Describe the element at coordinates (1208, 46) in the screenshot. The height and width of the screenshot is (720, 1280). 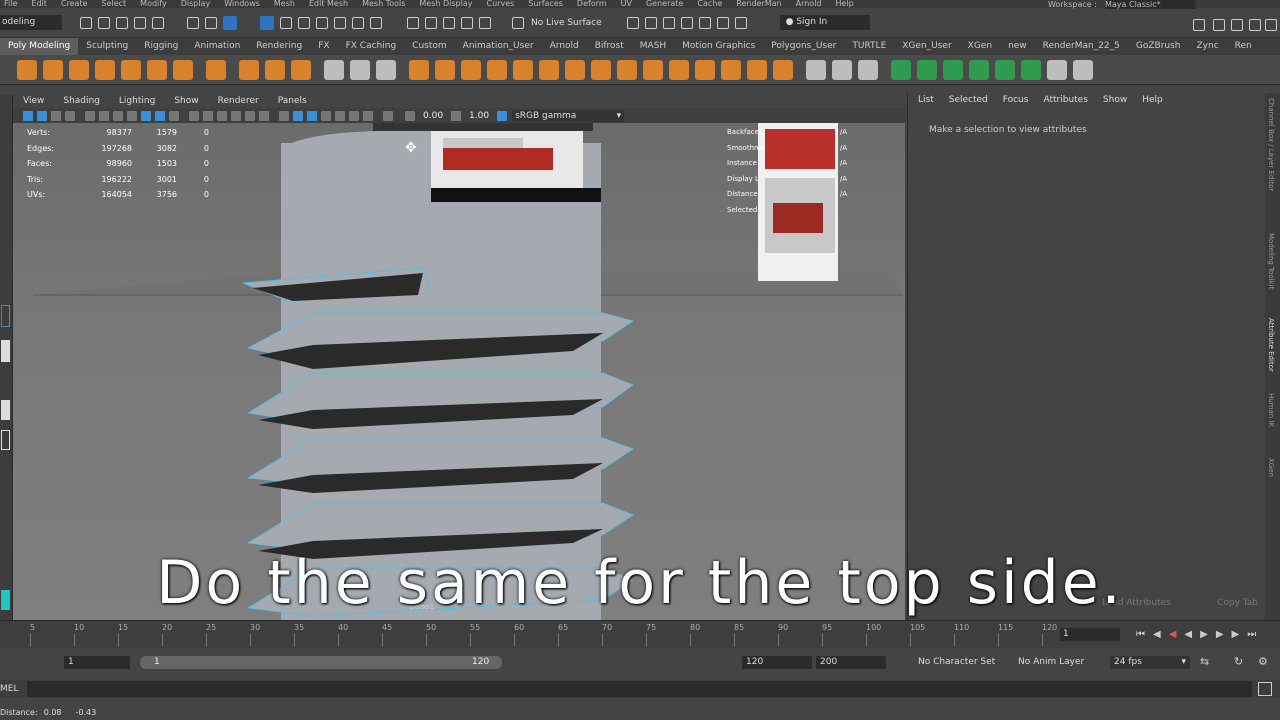
I see `shelf-tab-zync: Zync` at that location.